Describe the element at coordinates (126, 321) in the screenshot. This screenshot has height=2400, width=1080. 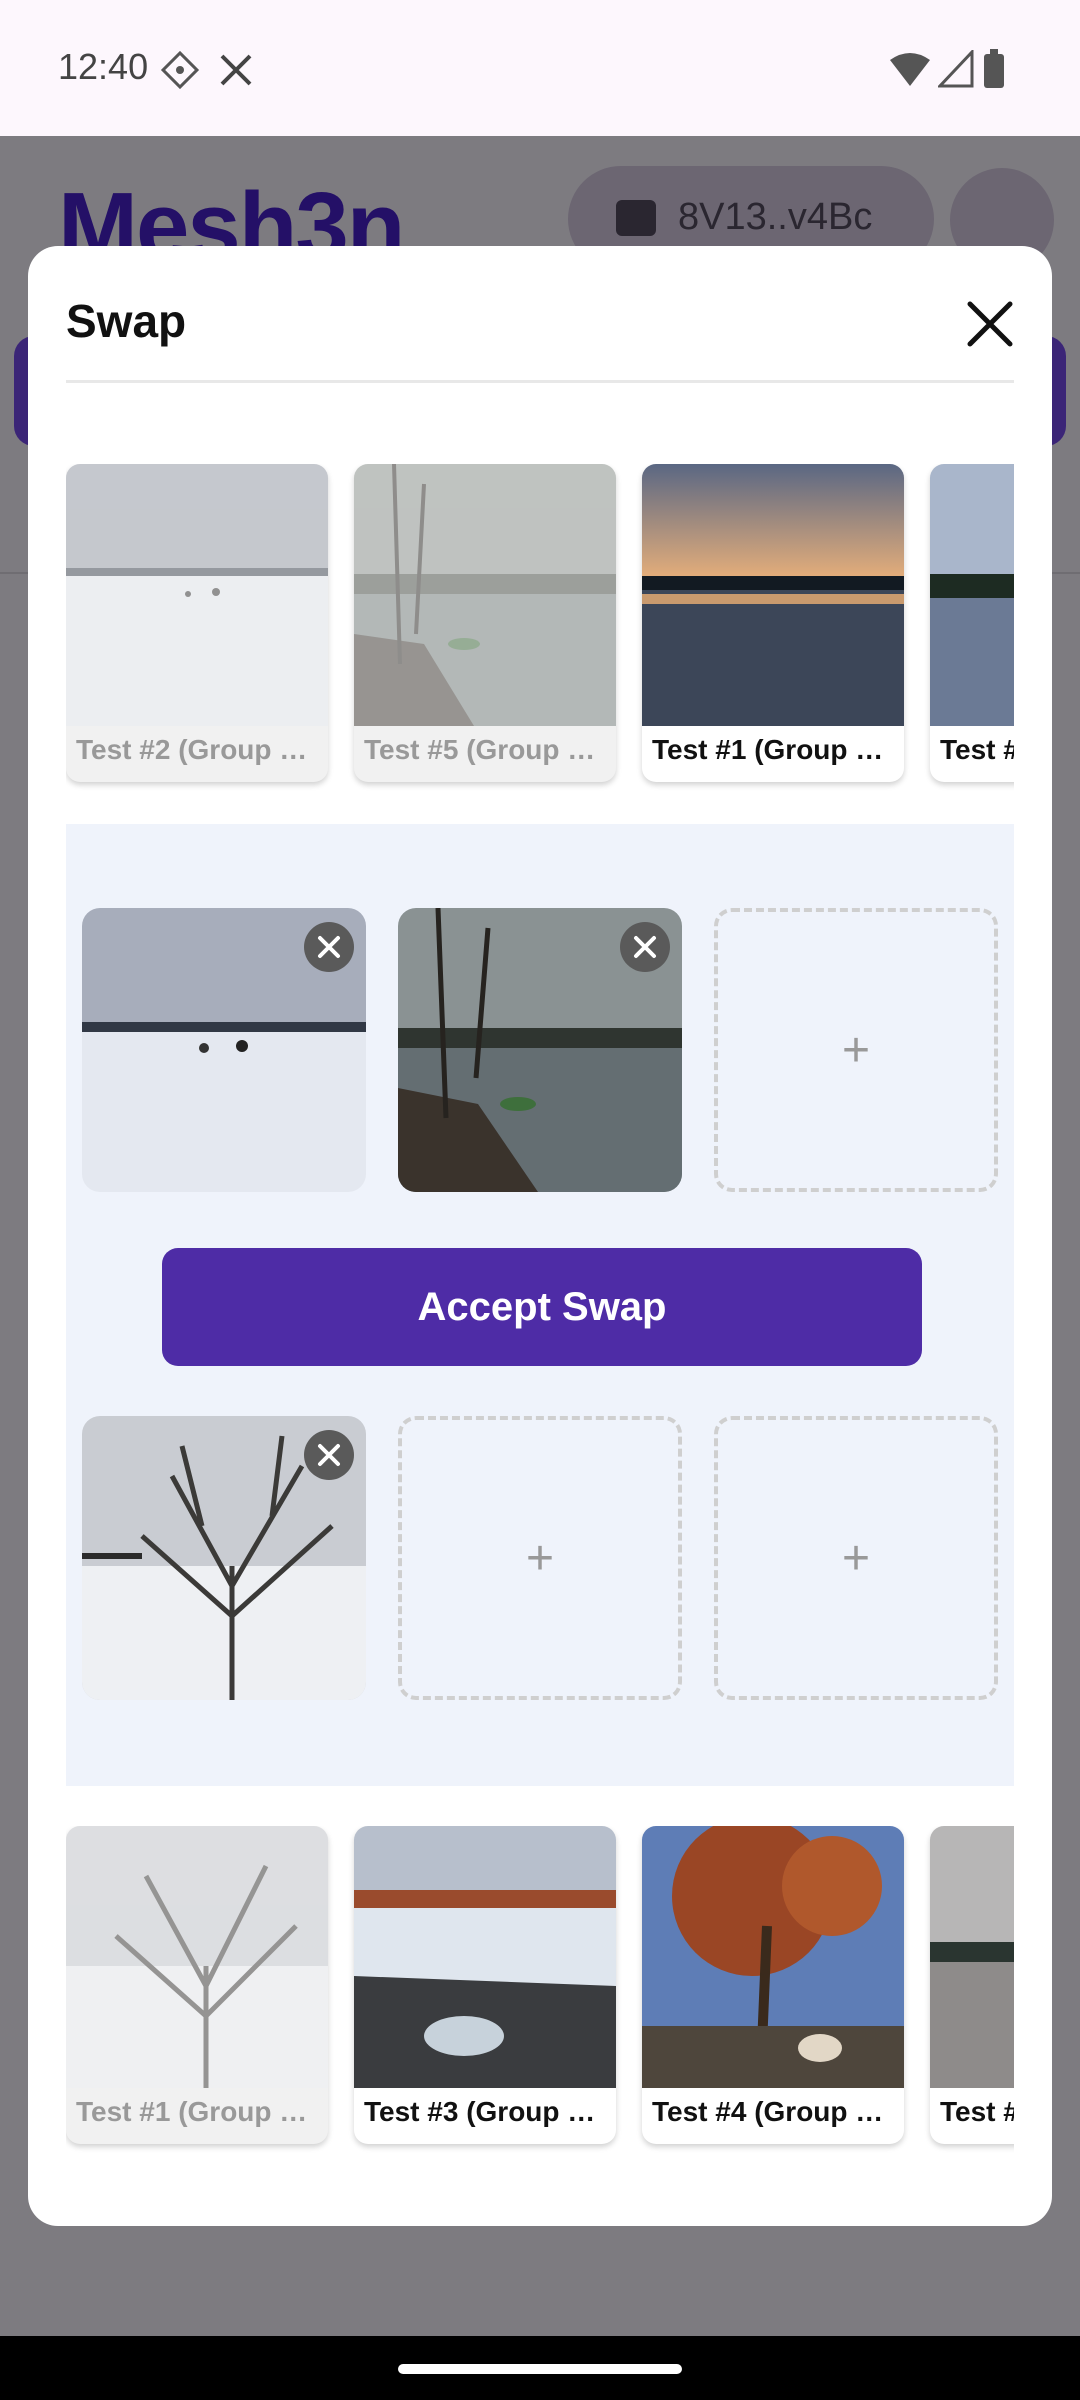
I see `modal-title: Swap` at that location.